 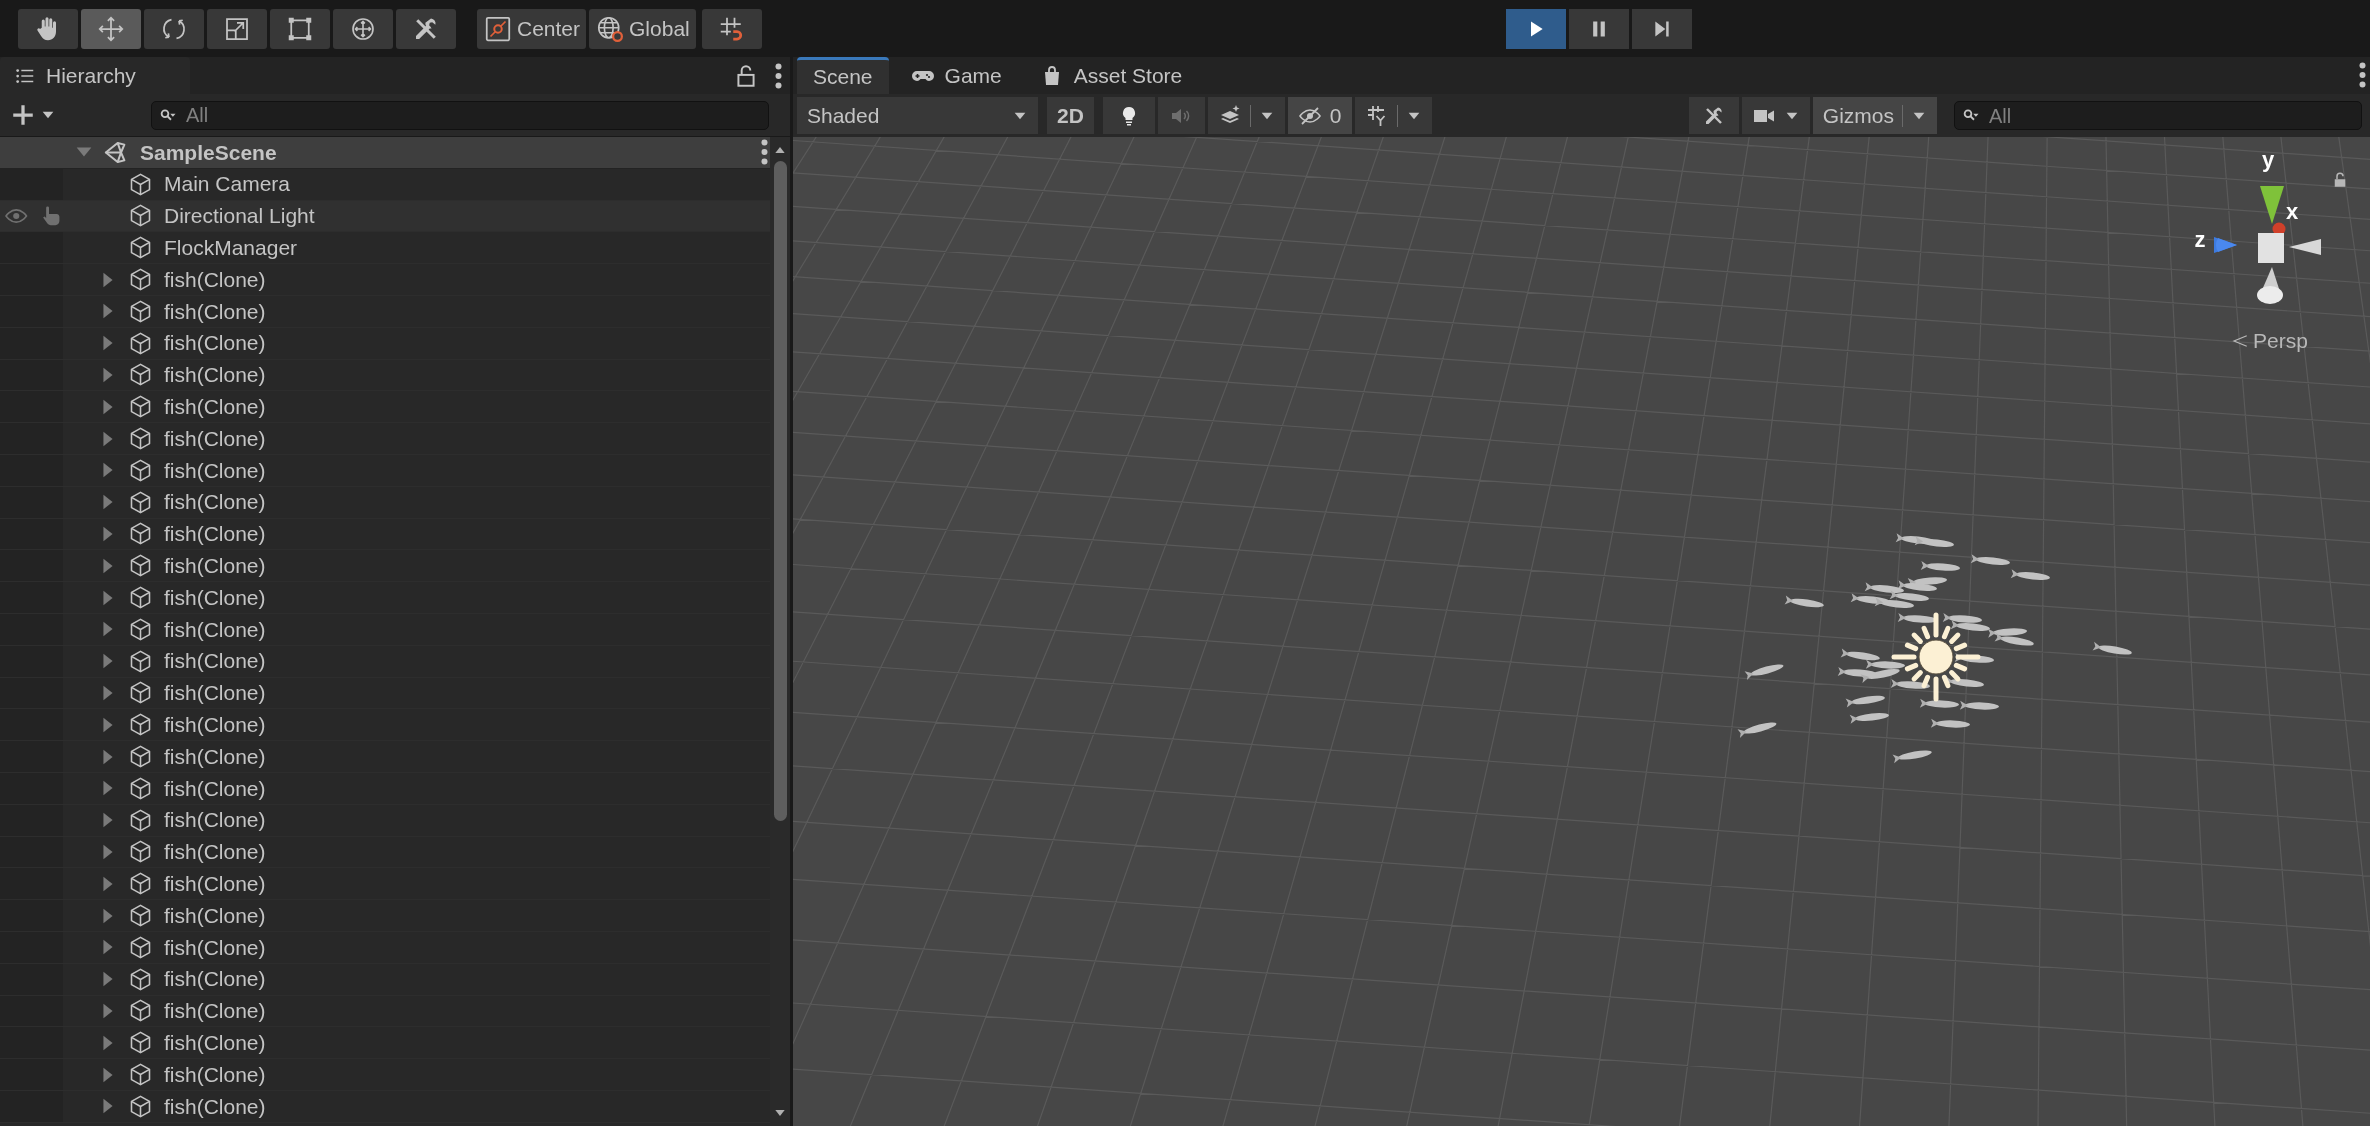 What do you see at coordinates (1775, 115) in the screenshot?
I see `camera-dropdown` at bounding box center [1775, 115].